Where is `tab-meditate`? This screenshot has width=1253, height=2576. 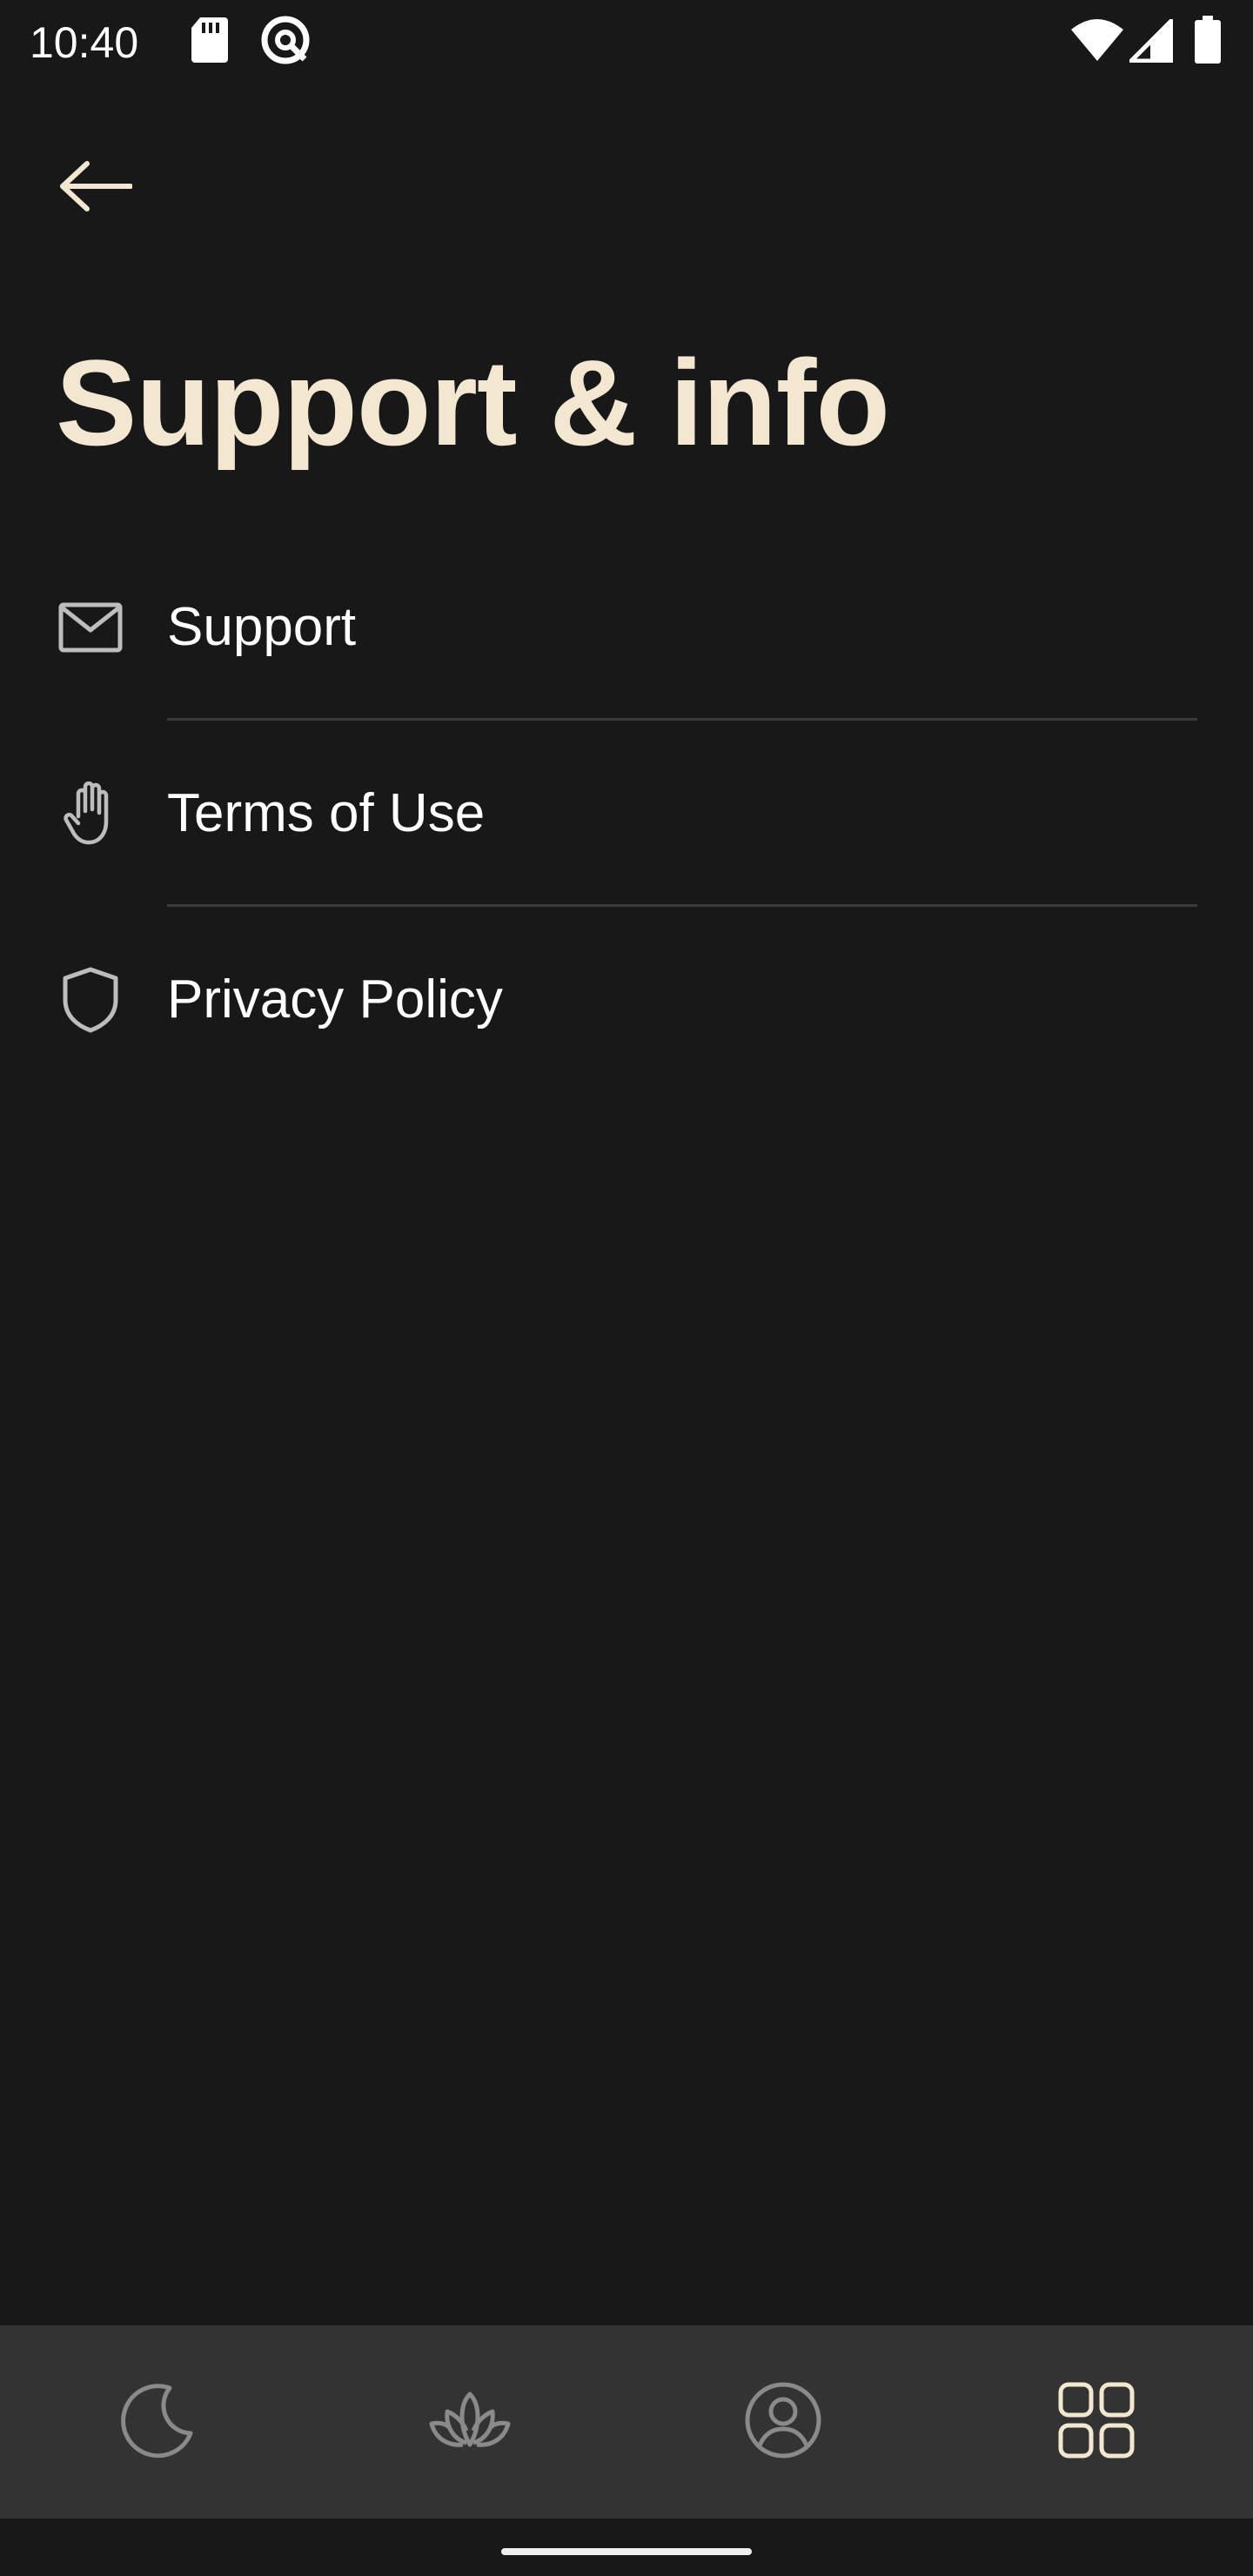 tab-meditate is located at coordinates (470, 2422).